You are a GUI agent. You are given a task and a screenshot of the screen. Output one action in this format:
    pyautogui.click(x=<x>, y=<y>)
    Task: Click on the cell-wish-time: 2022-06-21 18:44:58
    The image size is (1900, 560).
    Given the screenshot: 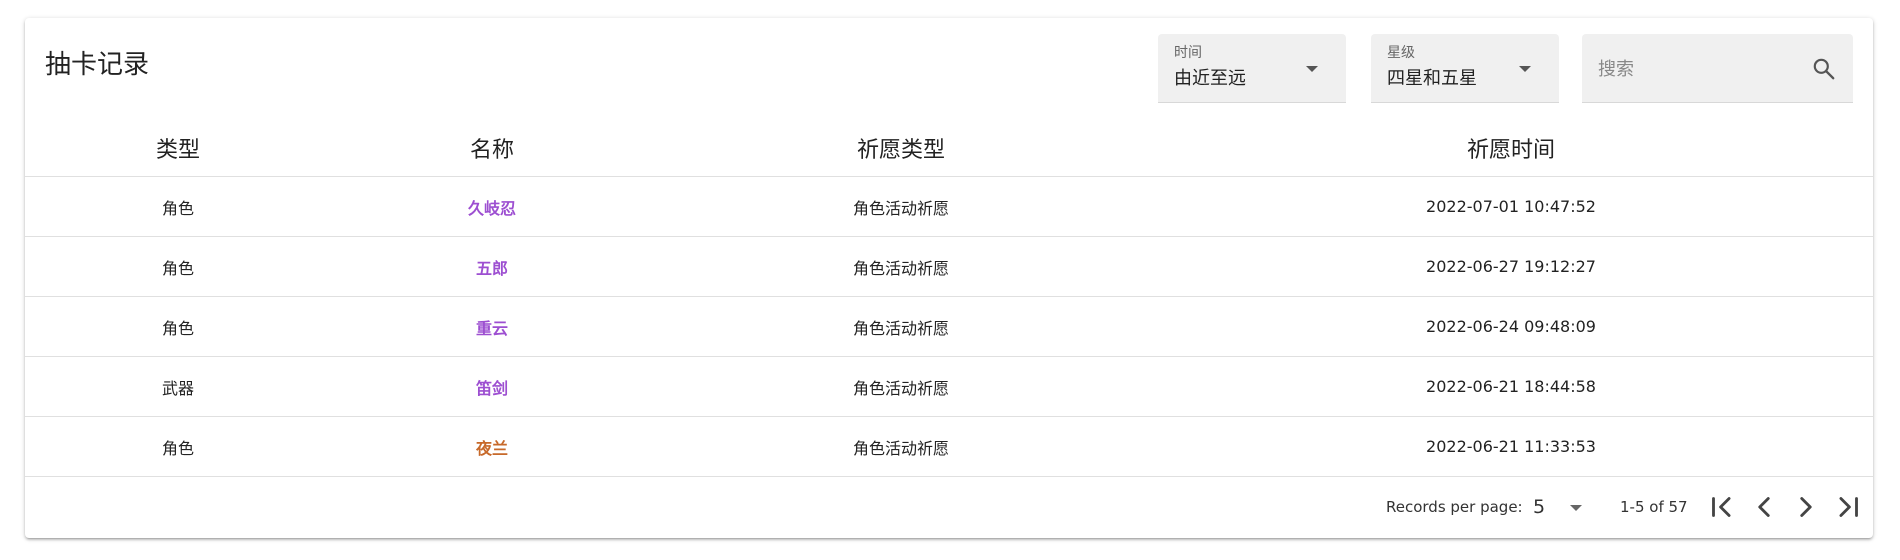 What is the action you would take?
    pyautogui.click(x=1511, y=386)
    